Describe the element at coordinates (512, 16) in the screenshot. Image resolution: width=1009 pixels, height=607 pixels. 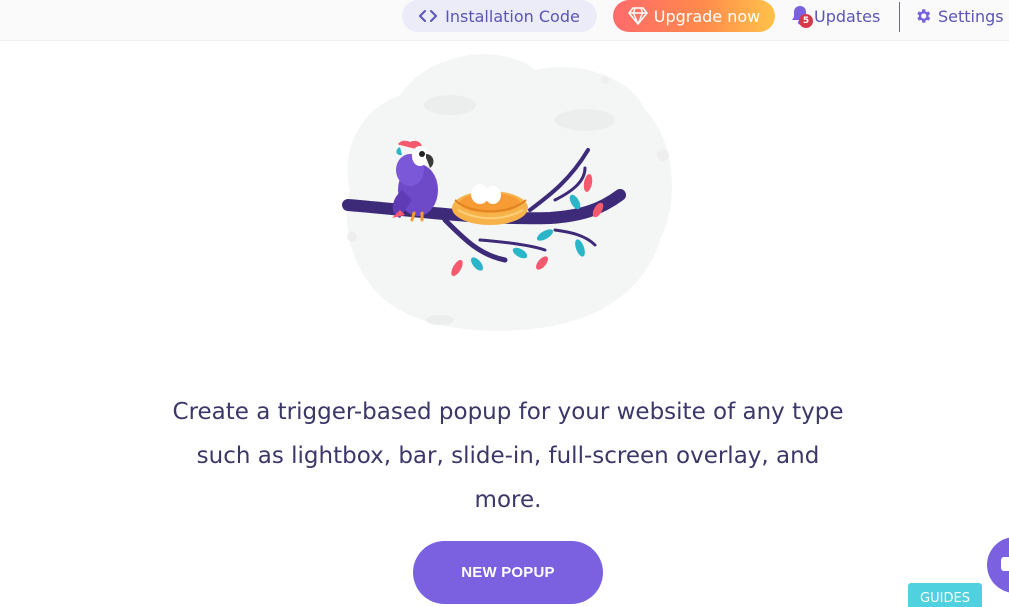
I see `installation-code-label: Installation Code` at that location.